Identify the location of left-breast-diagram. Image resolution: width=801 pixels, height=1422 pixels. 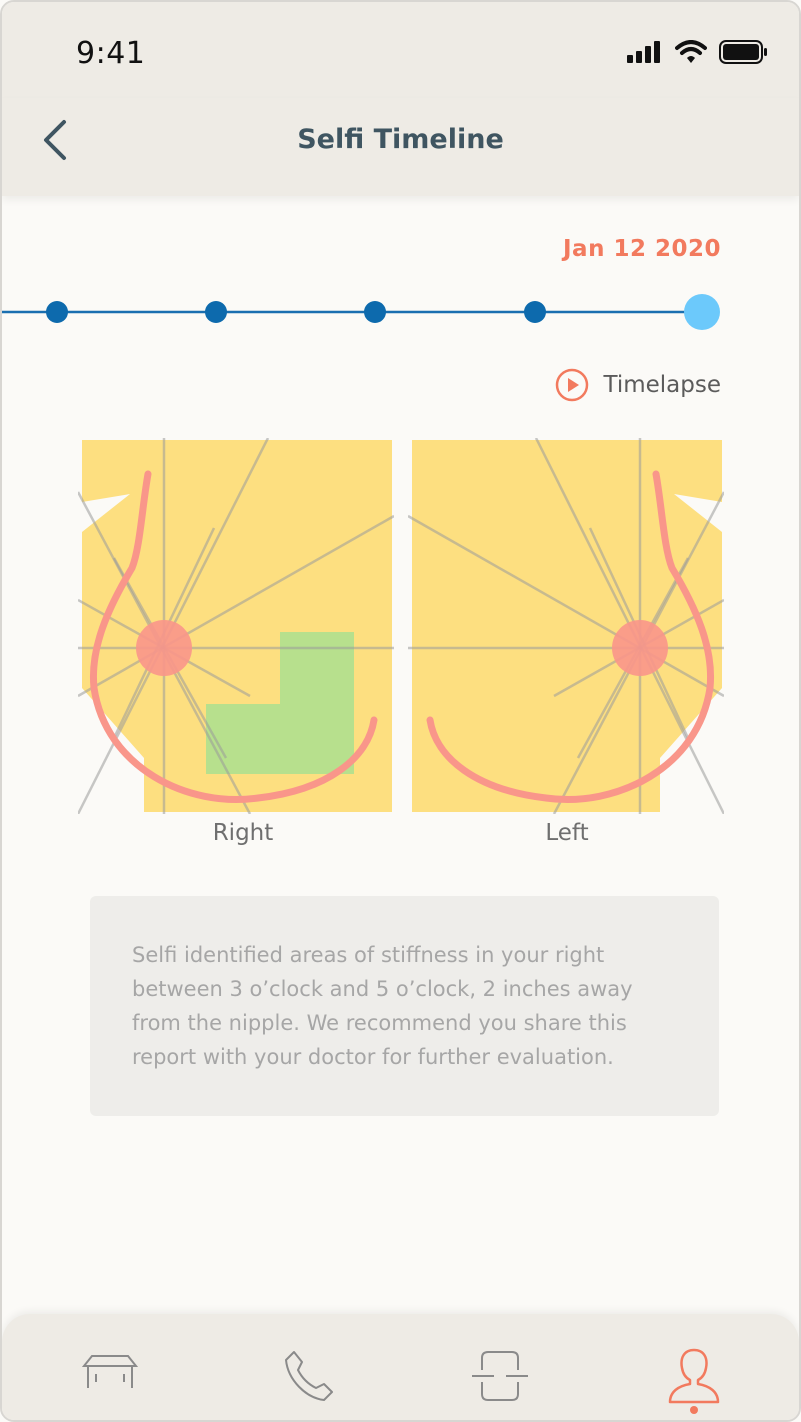
(566, 626).